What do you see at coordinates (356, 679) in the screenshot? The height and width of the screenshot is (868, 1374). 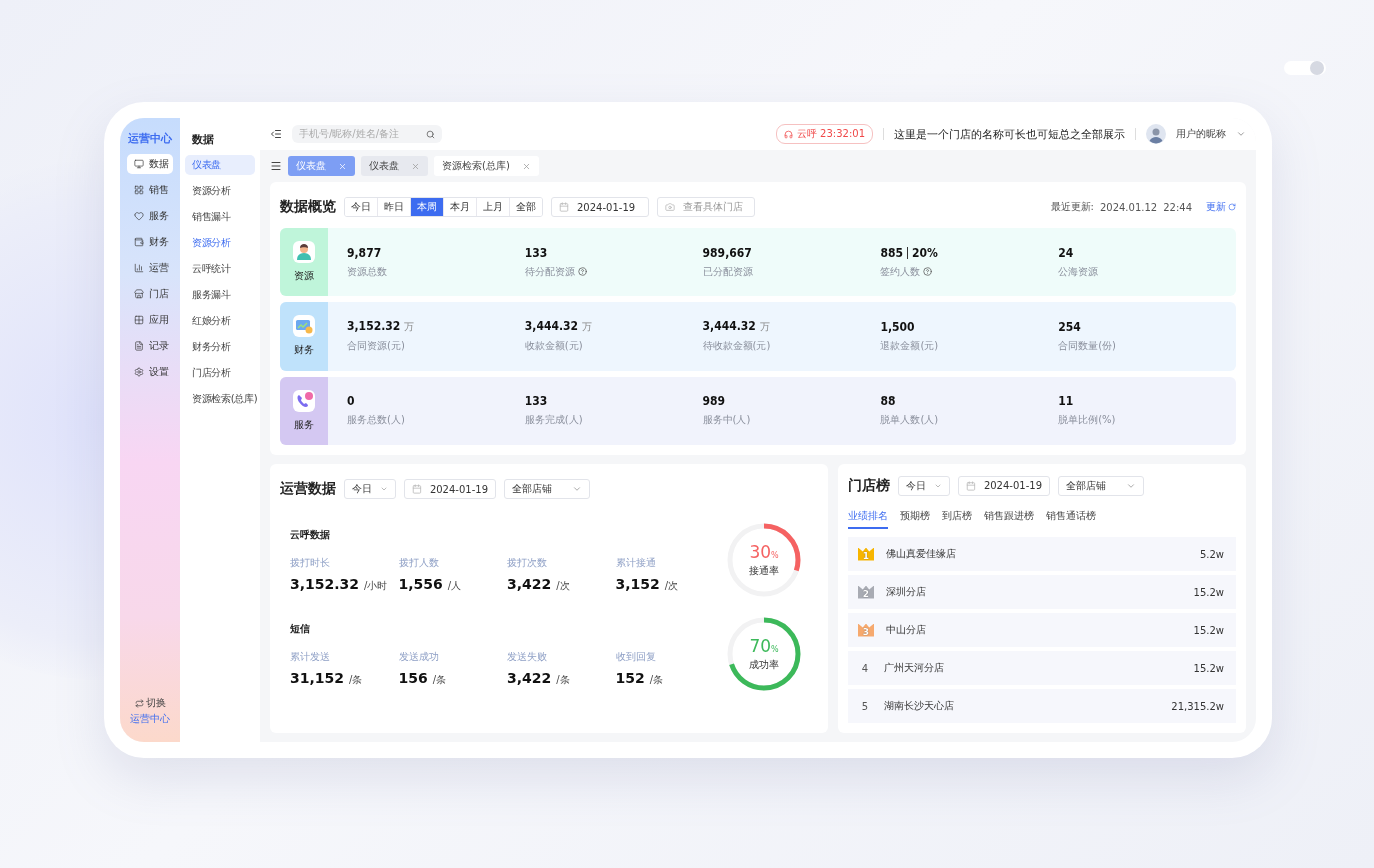 I see `metric-unit: /条` at bounding box center [356, 679].